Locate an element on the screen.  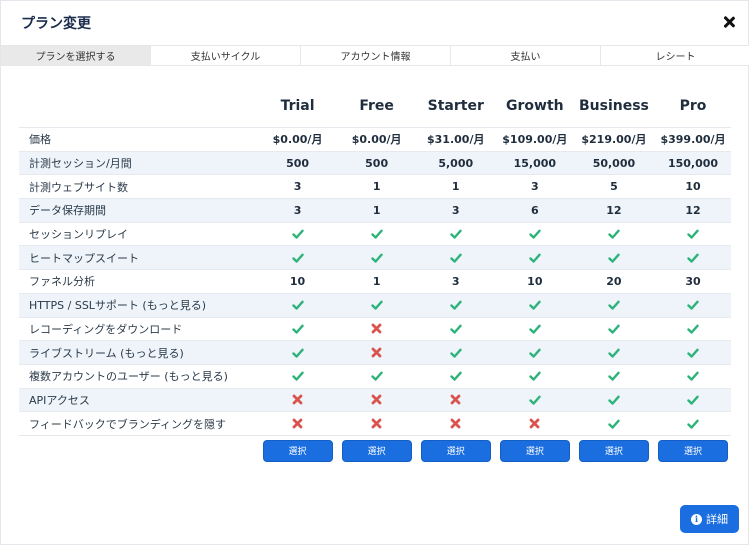
close-icon is located at coordinates (729, 22).